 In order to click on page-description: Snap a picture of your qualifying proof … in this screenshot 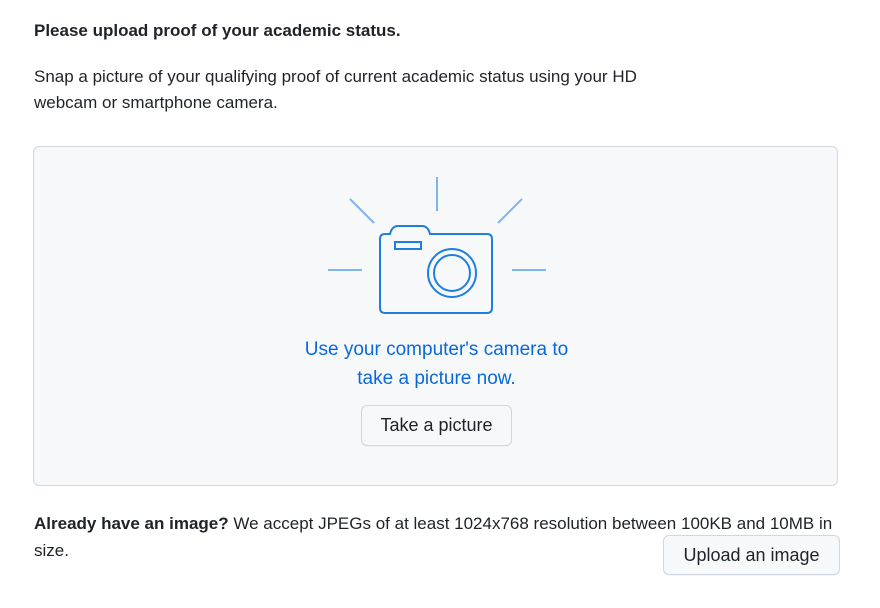, I will do `click(335, 89)`.